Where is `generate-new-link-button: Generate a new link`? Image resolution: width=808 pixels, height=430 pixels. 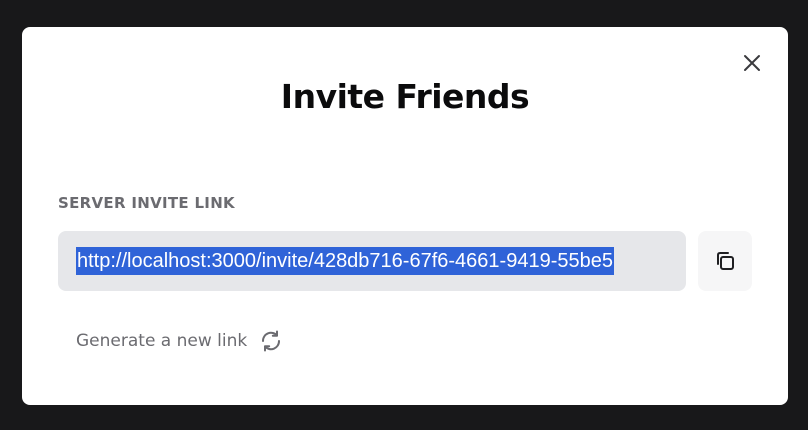
generate-new-link-button: Generate a new link is located at coordinates (179, 341).